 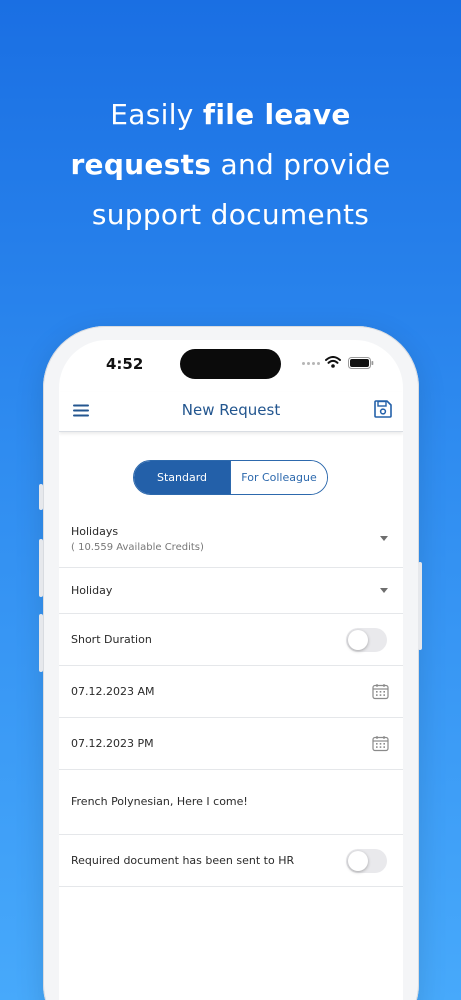 I want to click on document-sent-label: Required document has been sent to HR, so click(x=183, y=860).